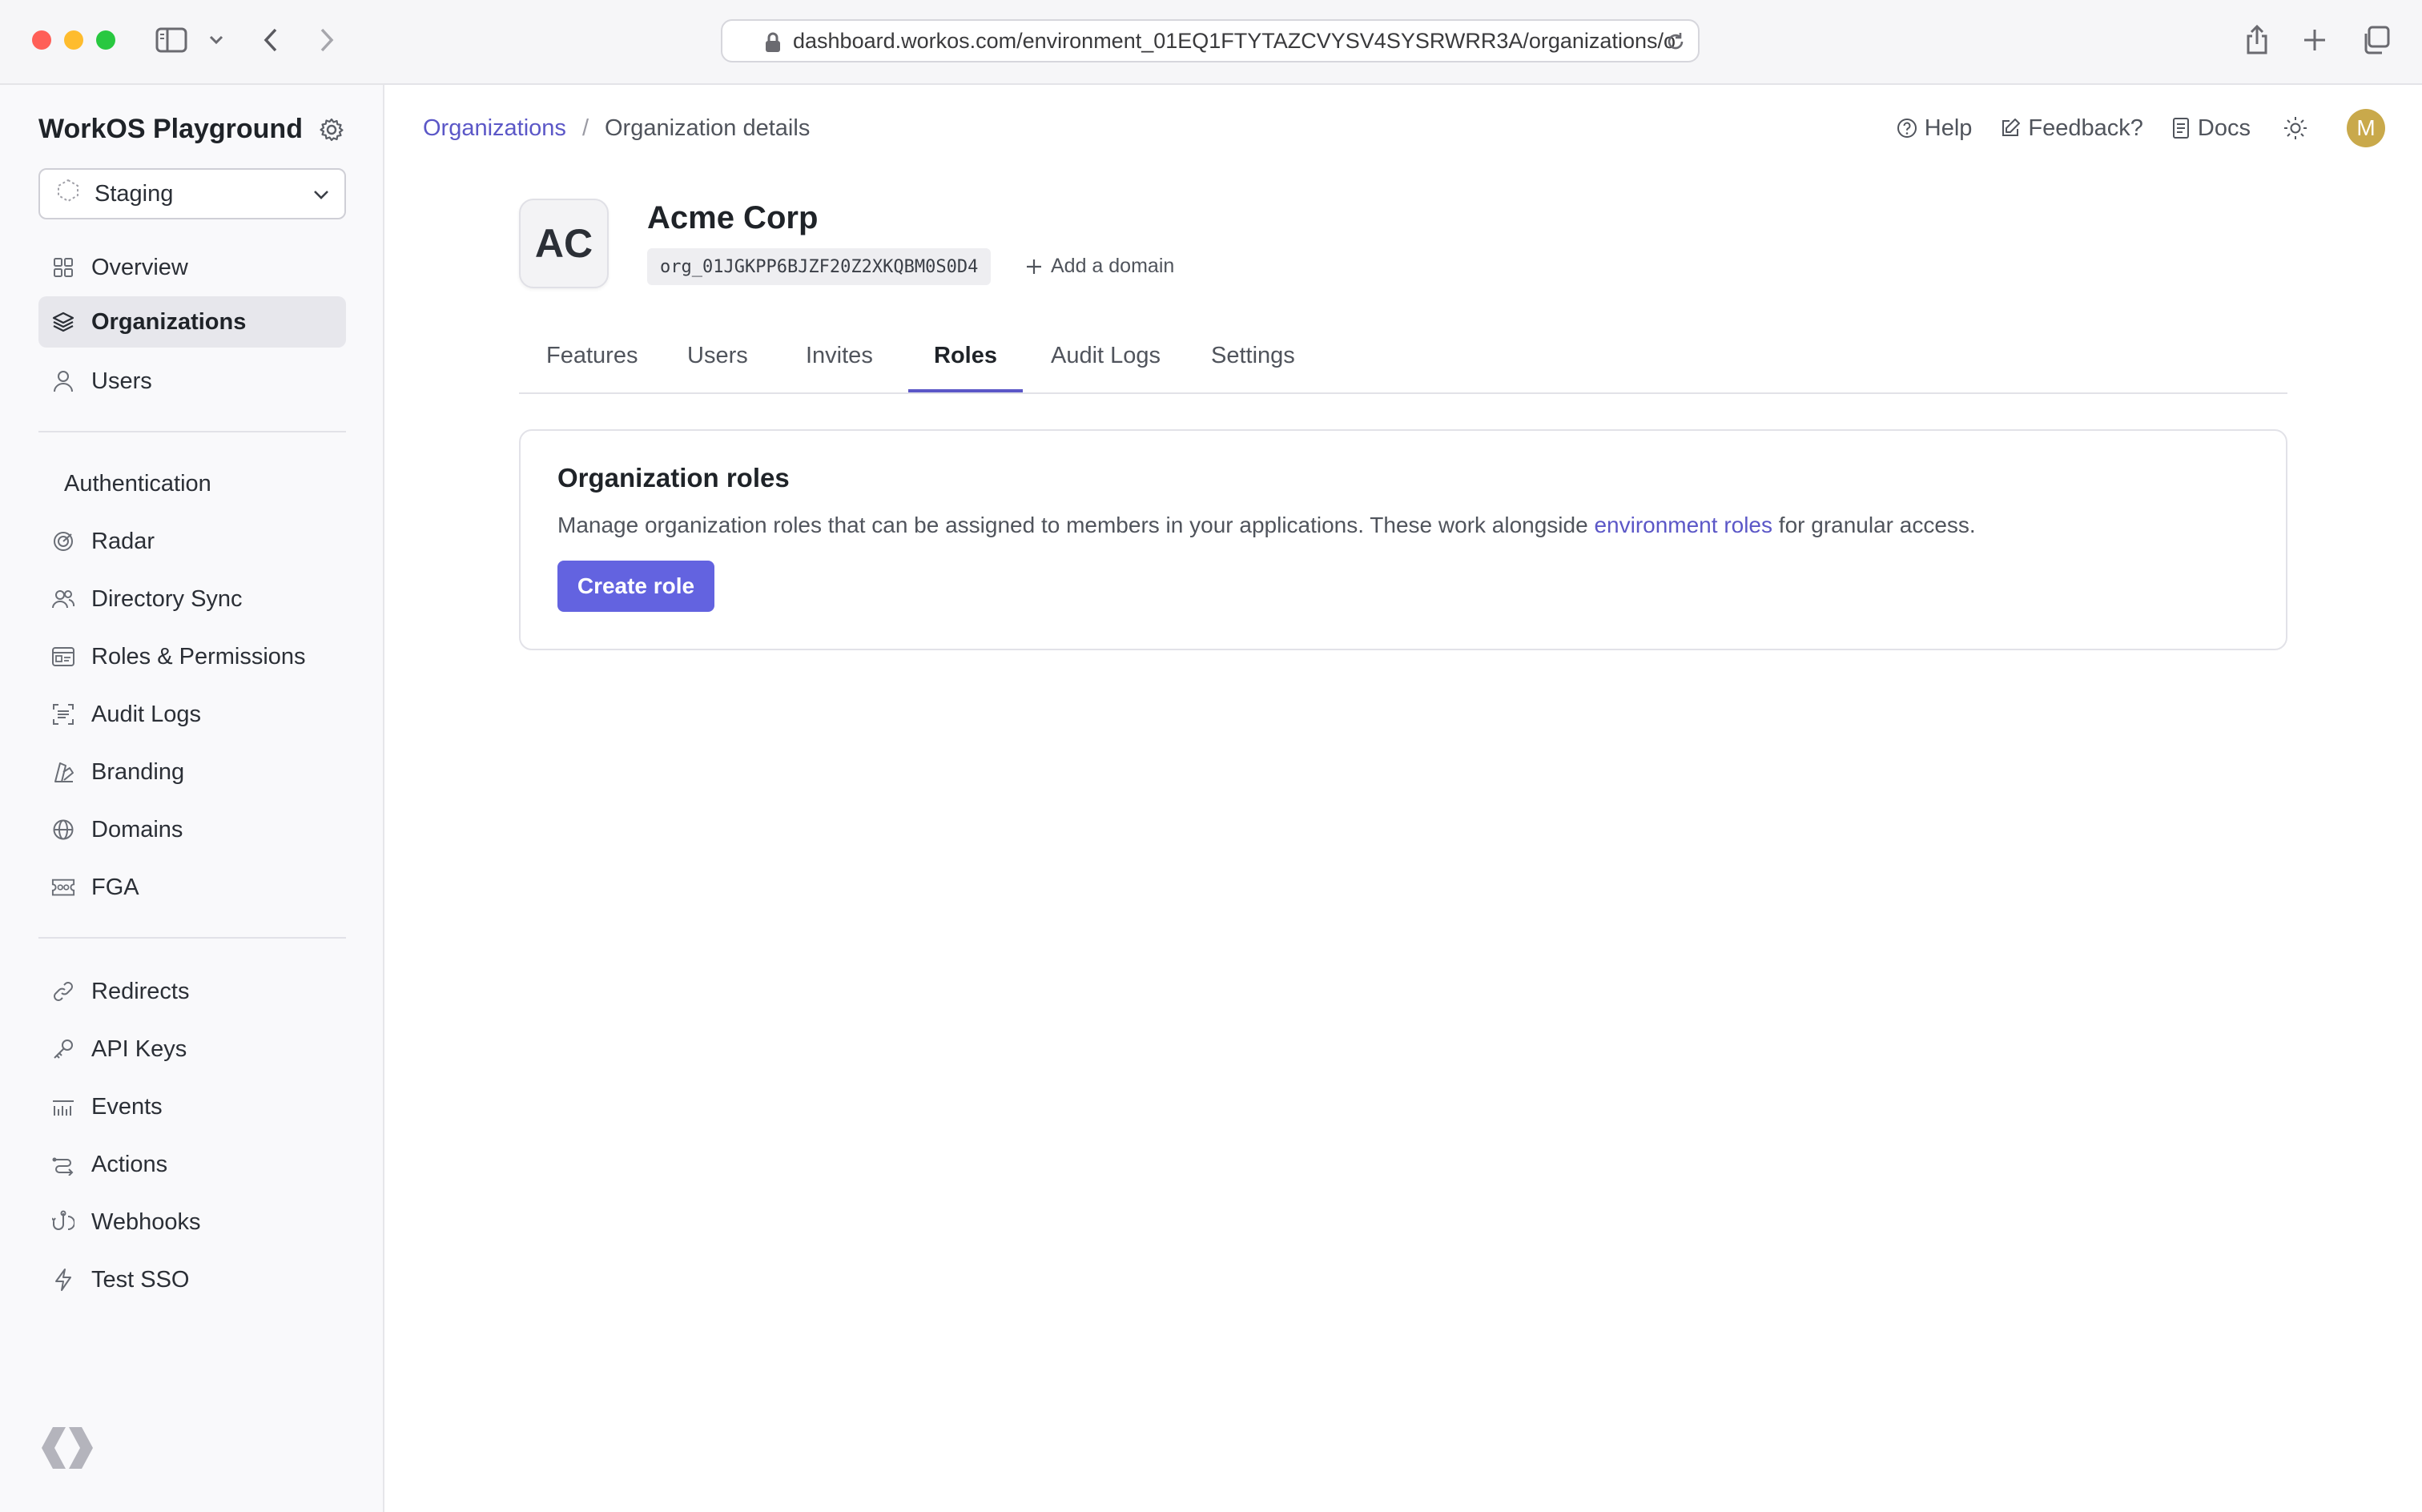 The image size is (2422, 1512). Describe the element at coordinates (192, 1279) in the screenshot. I see `sidebar-item-test-sso: Test SSO` at that location.